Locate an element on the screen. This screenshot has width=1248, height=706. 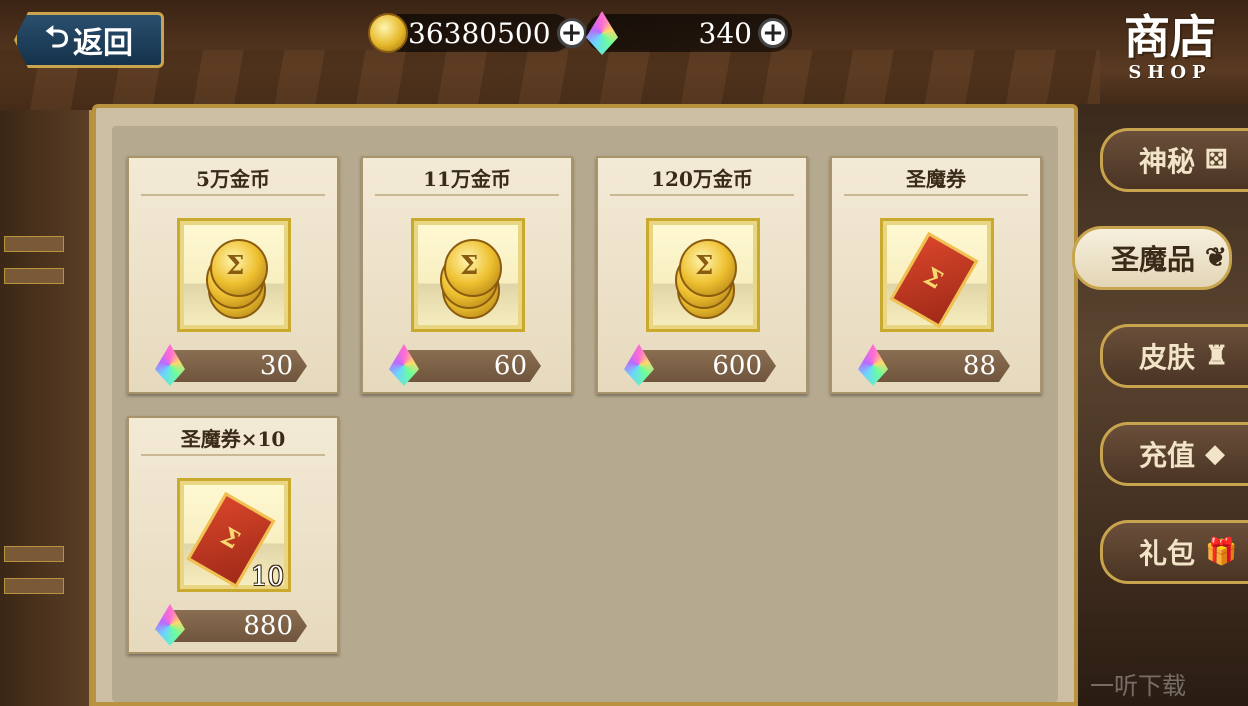
gem-icon: ◆ is located at coordinates (1215, 454).